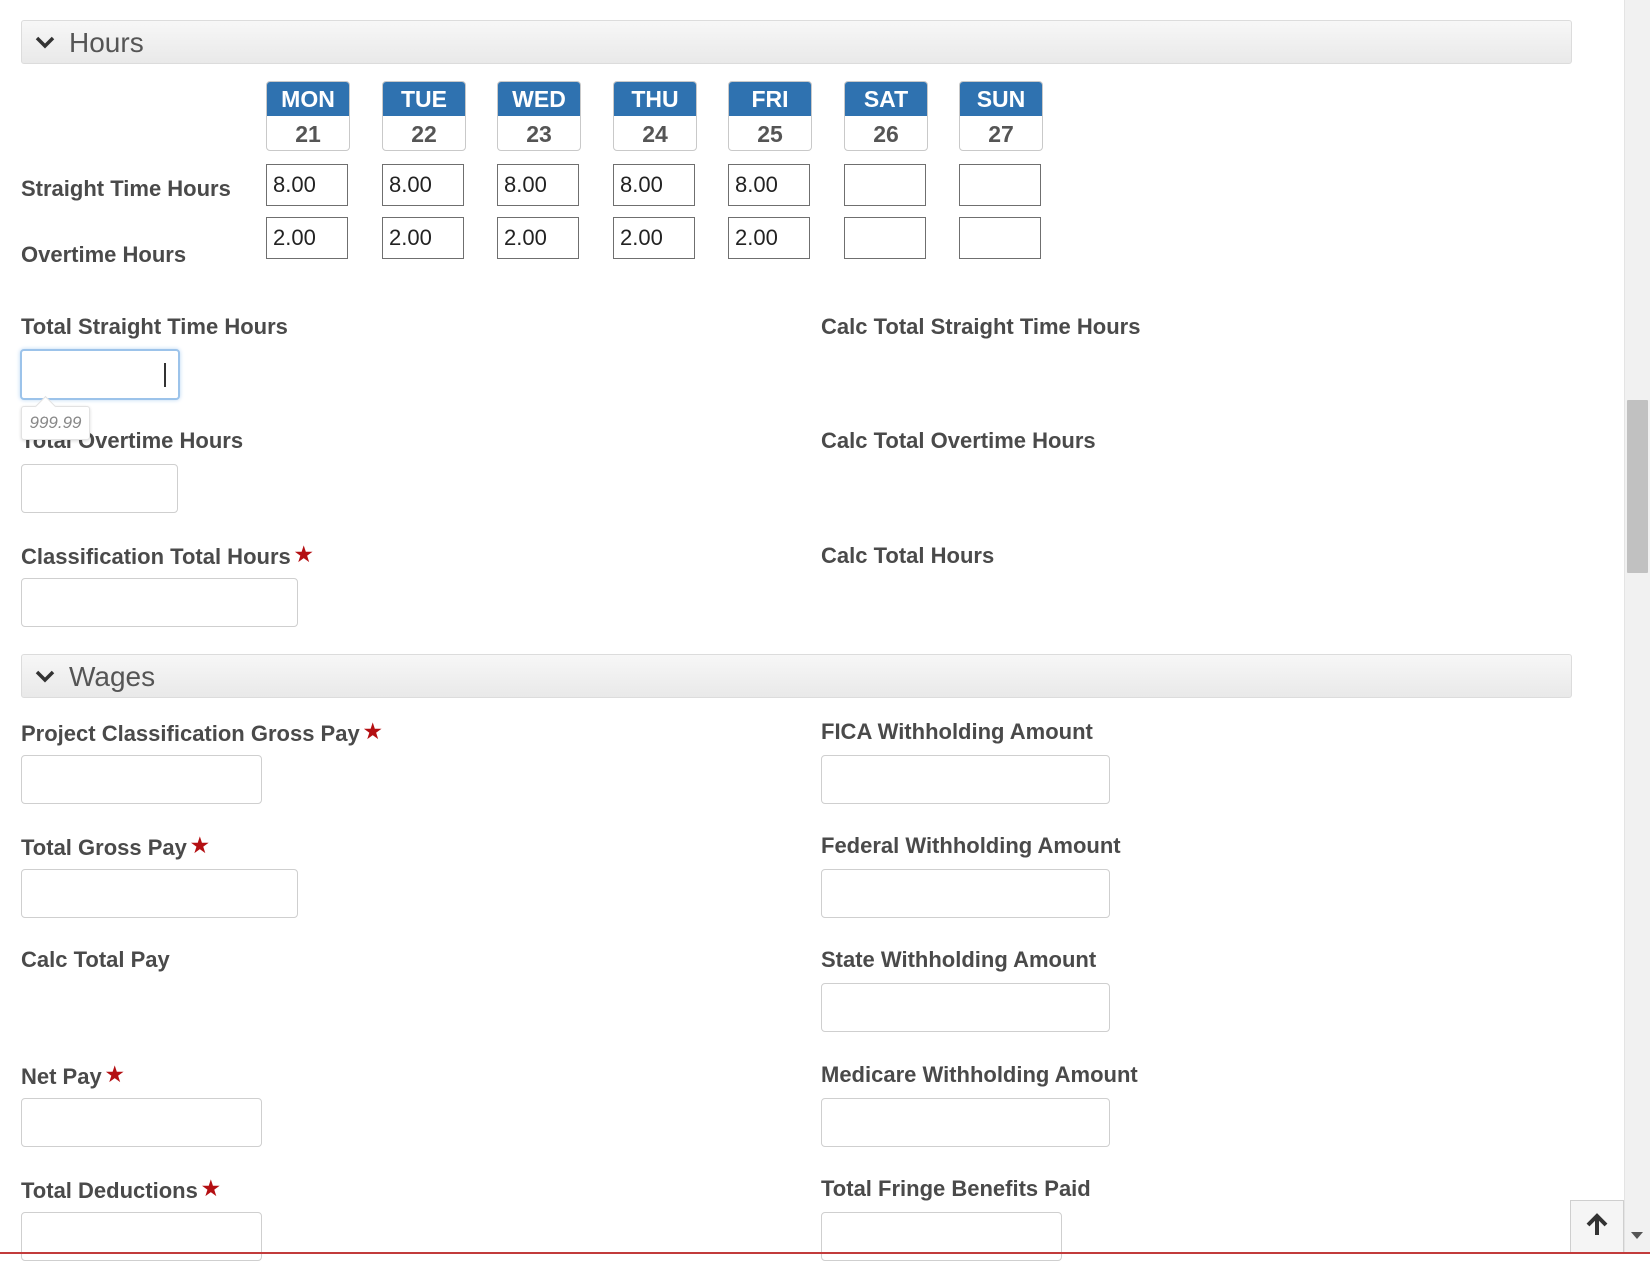 This screenshot has width=1650, height=1261. I want to click on project-classification-gross-pay-input, so click(141, 779).